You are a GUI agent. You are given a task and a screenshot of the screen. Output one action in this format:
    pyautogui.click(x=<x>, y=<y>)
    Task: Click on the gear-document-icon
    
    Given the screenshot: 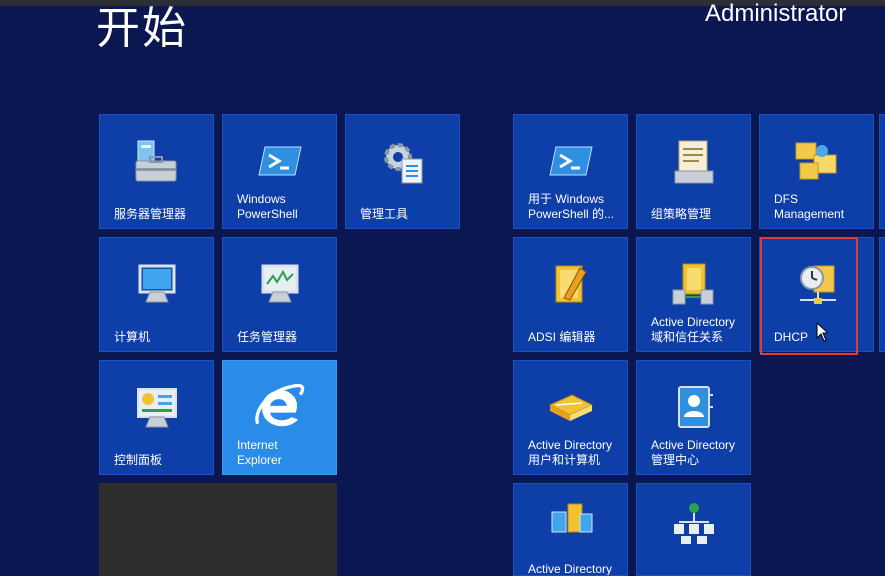 What is the action you would take?
    pyautogui.click(x=403, y=163)
    